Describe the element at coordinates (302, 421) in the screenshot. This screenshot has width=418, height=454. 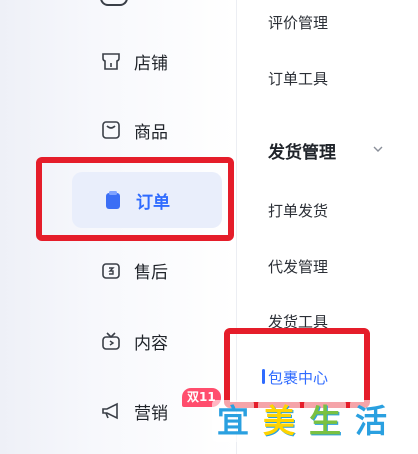
I see `watermark: 宜 美 生 活` at that location.